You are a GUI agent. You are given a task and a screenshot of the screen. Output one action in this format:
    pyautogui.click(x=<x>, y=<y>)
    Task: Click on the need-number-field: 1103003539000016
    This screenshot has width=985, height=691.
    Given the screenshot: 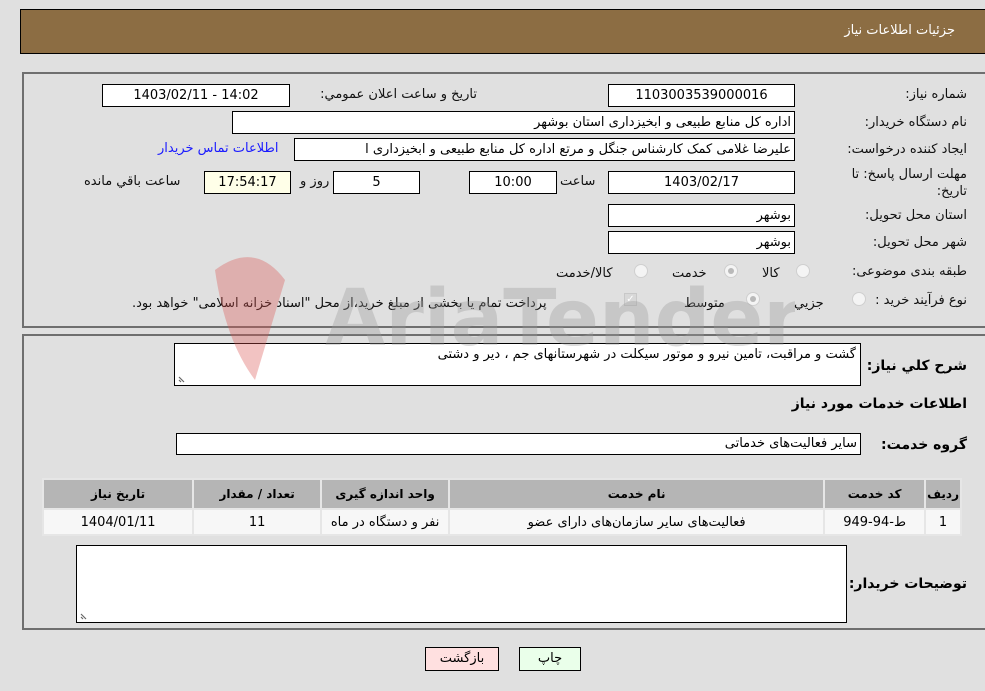 What is the action you would take?
    pyautogui.click(x=701, y=95)
    